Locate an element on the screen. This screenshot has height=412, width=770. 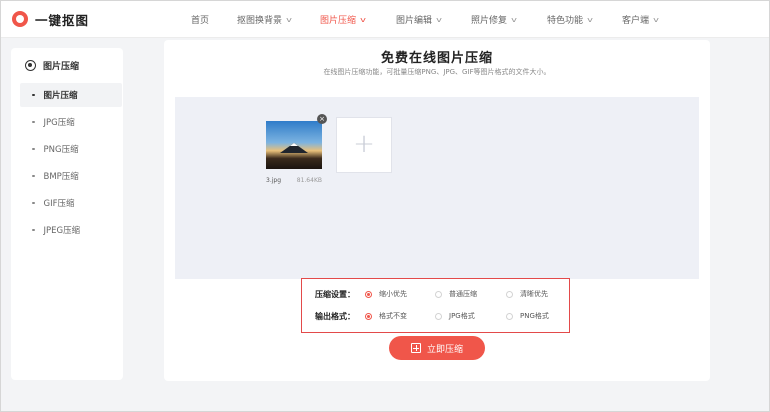
radio-label: 格式不变 is located at coordinates (393, 316).